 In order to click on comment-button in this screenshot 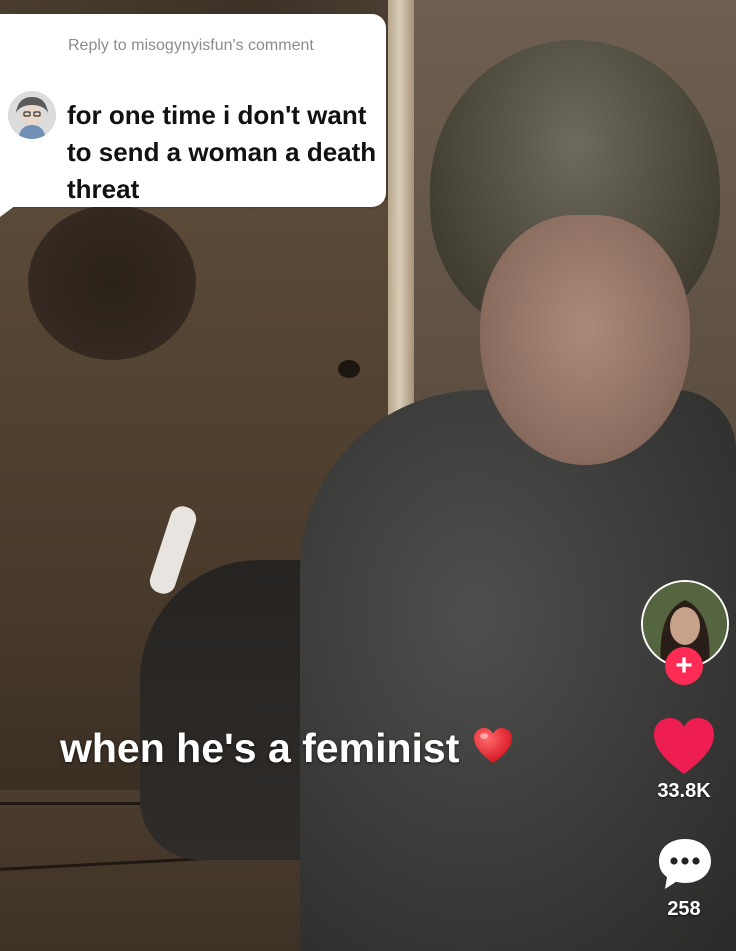, I will do `click(685, 864)`.